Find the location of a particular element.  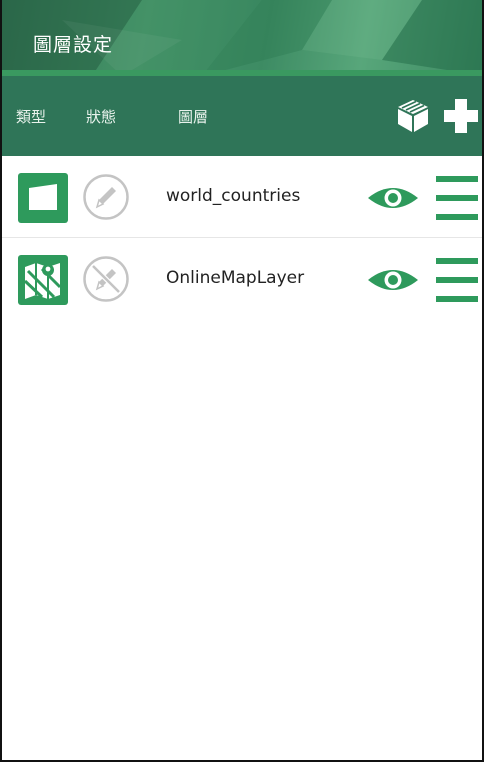

polygon-layer-icon is located at coordinates (43, 200).